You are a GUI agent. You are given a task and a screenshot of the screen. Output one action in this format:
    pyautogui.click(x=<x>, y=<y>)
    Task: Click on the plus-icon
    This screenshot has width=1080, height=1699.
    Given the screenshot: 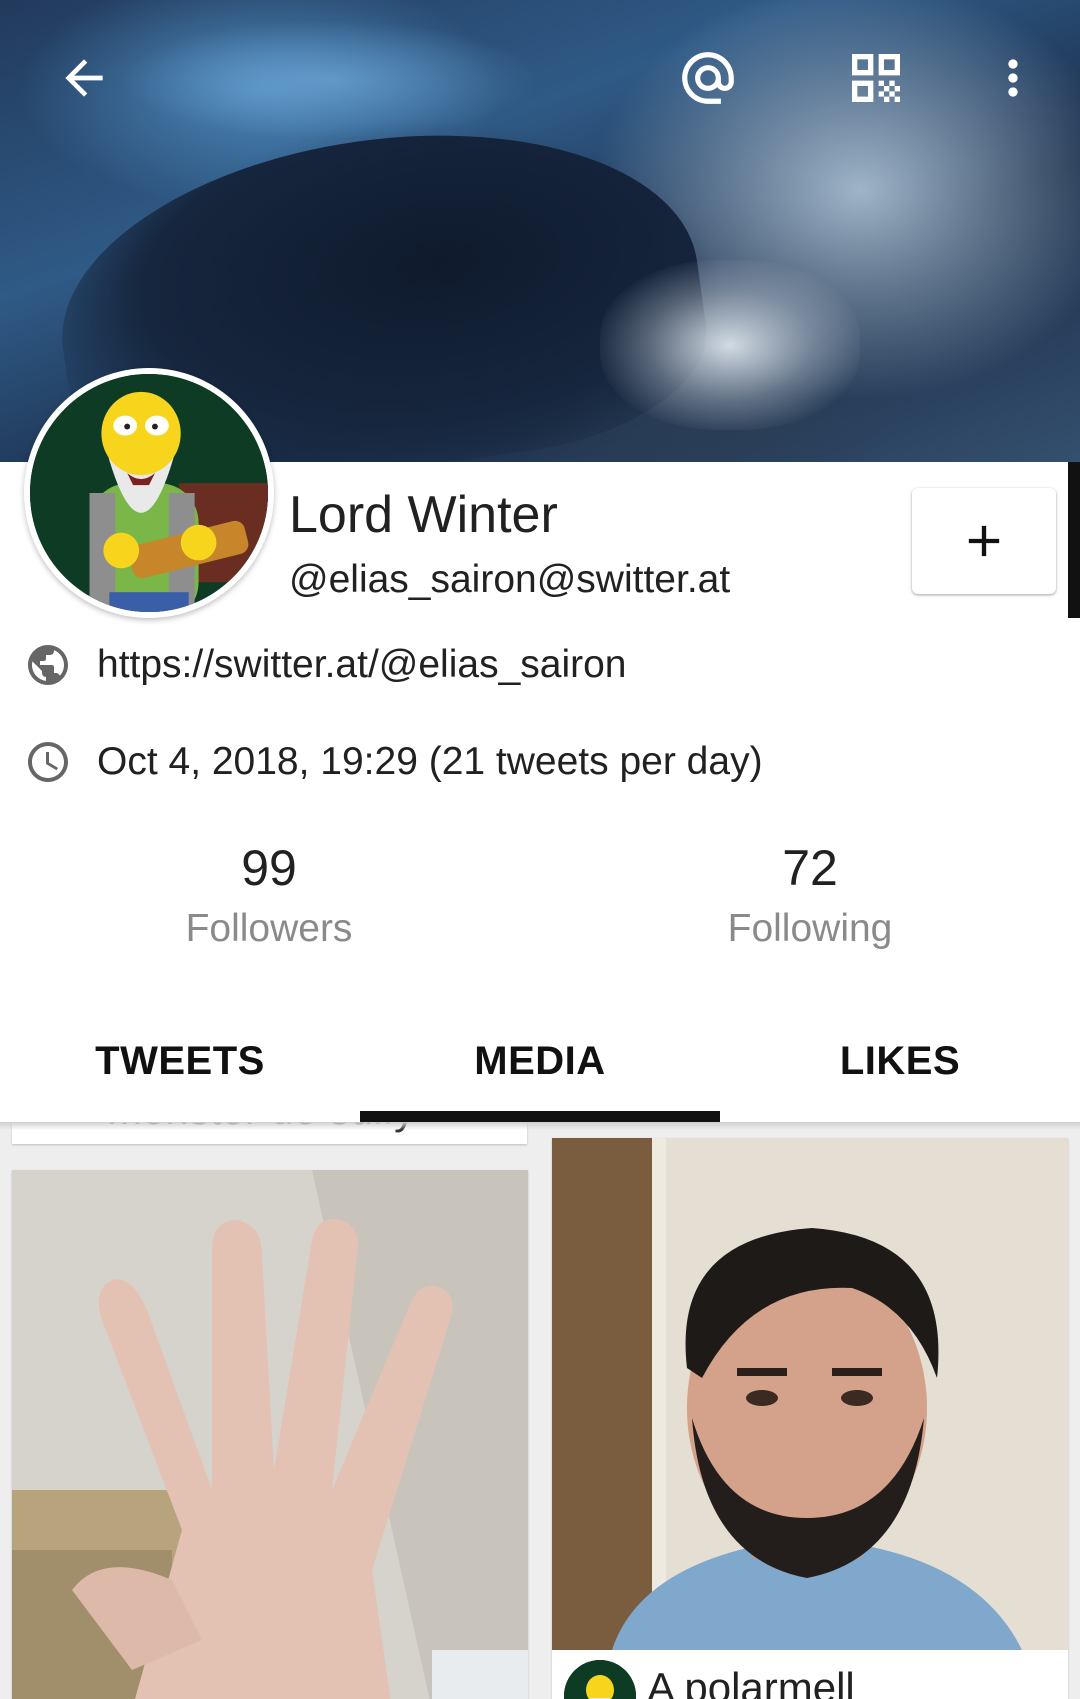 What is the action you would take?
    pyautogui.click(x=984, y=541)
    